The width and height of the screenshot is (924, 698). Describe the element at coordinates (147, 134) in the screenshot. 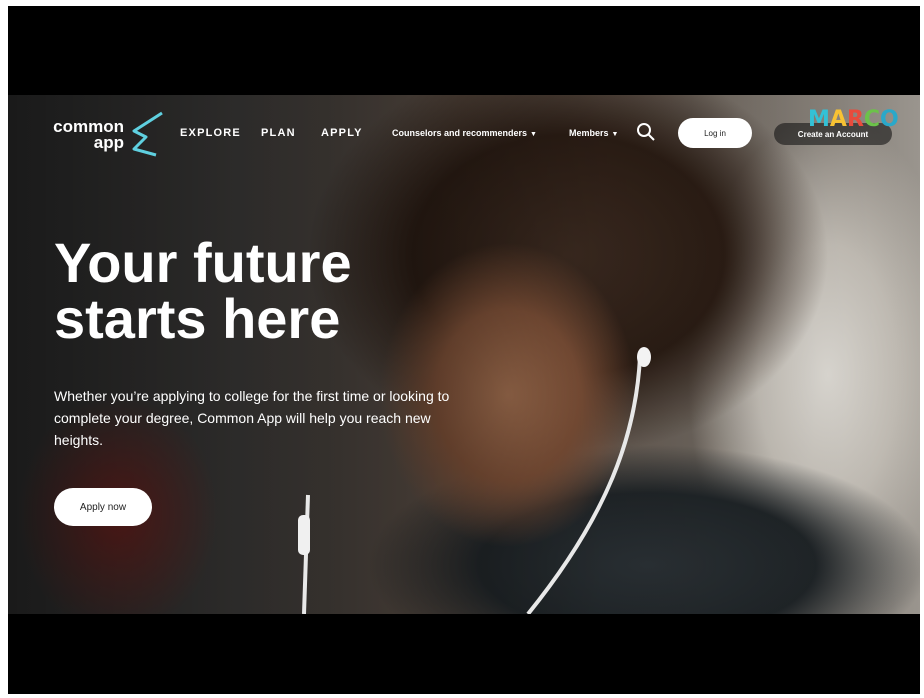

I see `logo-mark-icon` at that location.